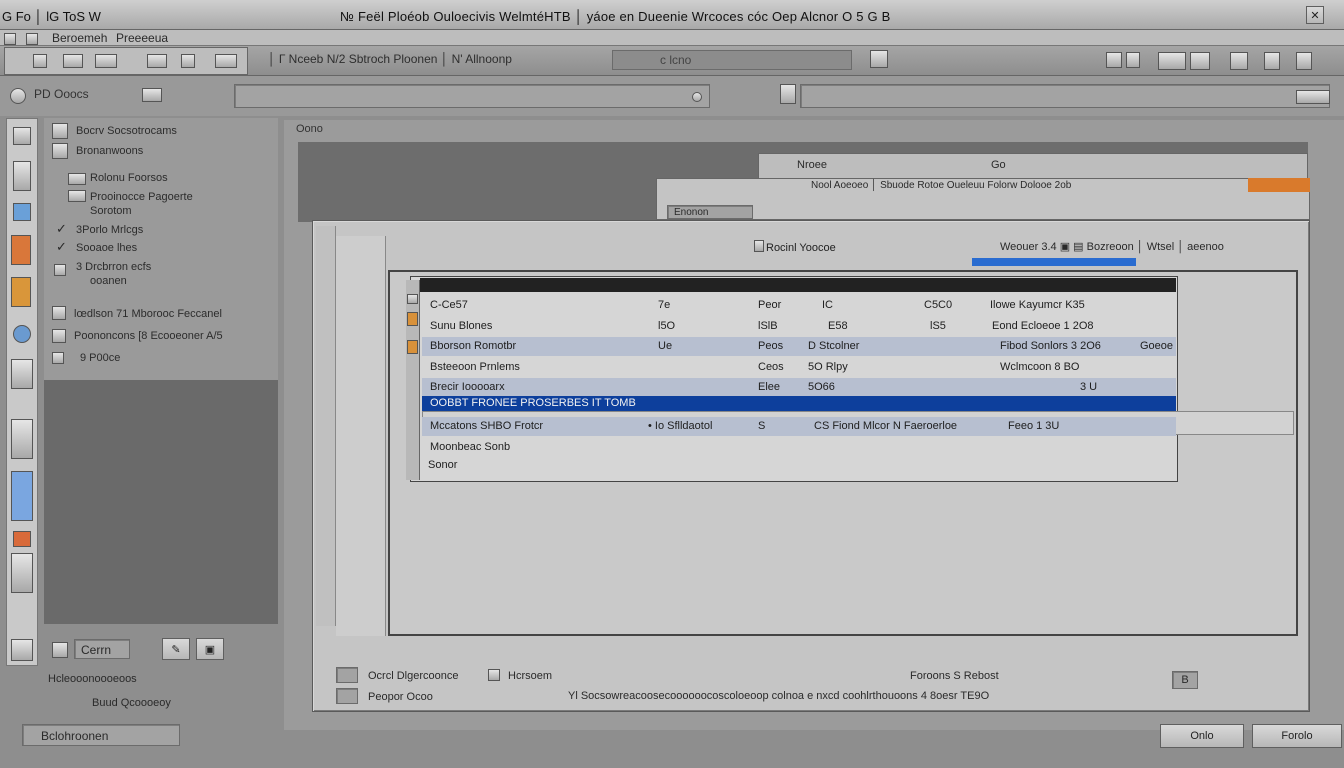 The width and height of the screenshot is (1344, 768). Describe the element at coordinates (226, 61) in the screenshot. I see `export-icon` at that location.